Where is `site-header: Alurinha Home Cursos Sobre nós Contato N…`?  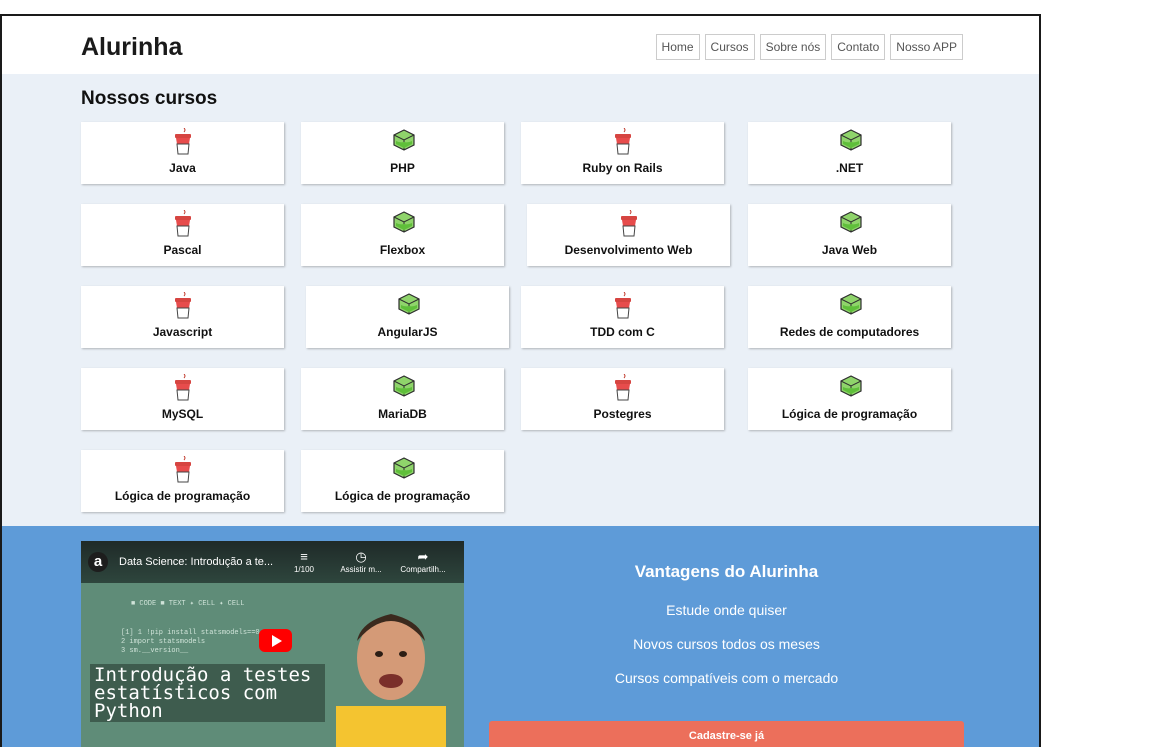
site-header: Alurinha Home Cursos Sobre nós Contato N… is located at coordinates (520, 45).